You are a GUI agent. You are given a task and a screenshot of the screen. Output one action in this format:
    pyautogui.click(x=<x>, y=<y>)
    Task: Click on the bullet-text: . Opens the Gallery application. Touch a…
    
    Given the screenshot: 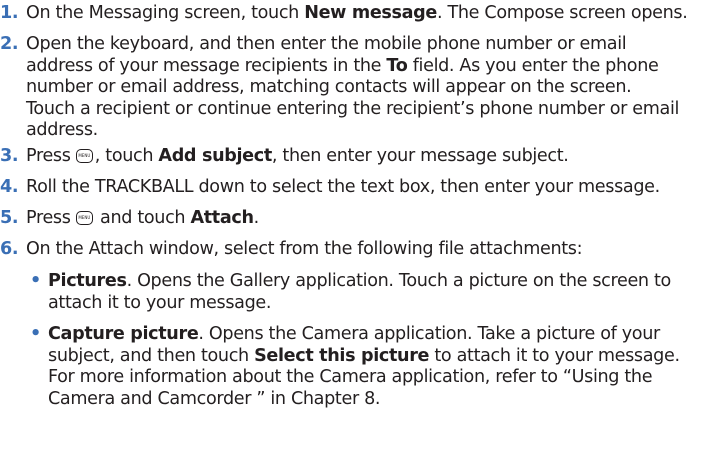 What is the action you would take?
    pyautogui.click(x=399, y=281)
    